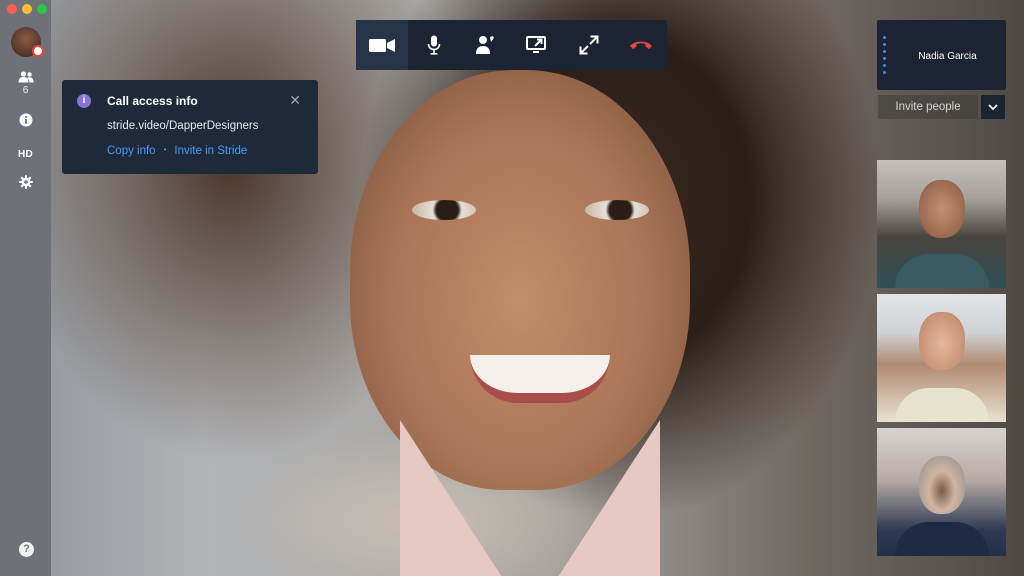 This screenshot has height=576, width=1024. Describe the element at coordinates (25, 288) in the screenshot. I see `left-sidebar: 6 HD ?` at that location.